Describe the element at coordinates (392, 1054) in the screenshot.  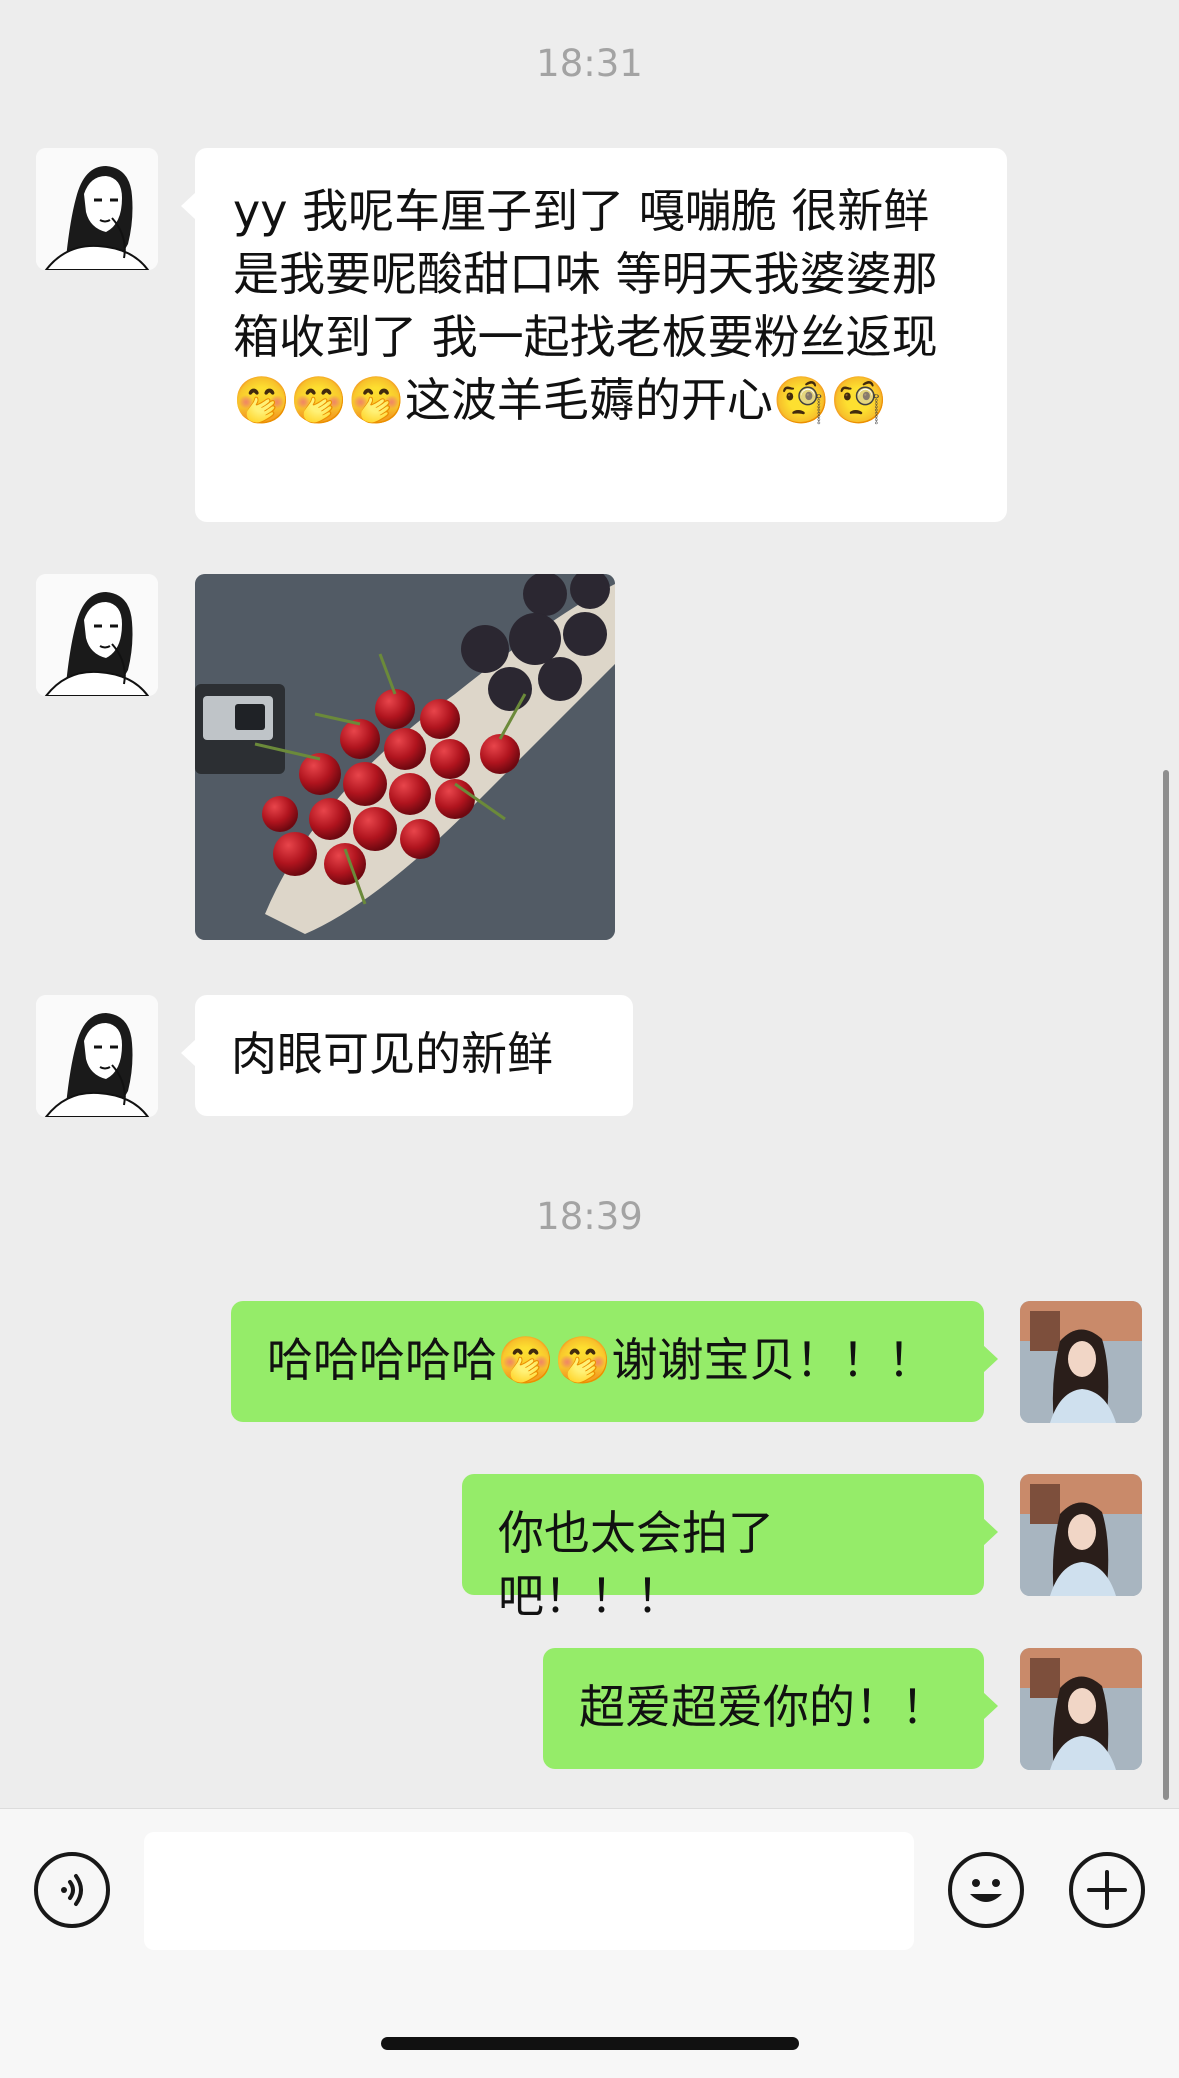
I see `message-text: 肉眼可见的新鲜` at that location.